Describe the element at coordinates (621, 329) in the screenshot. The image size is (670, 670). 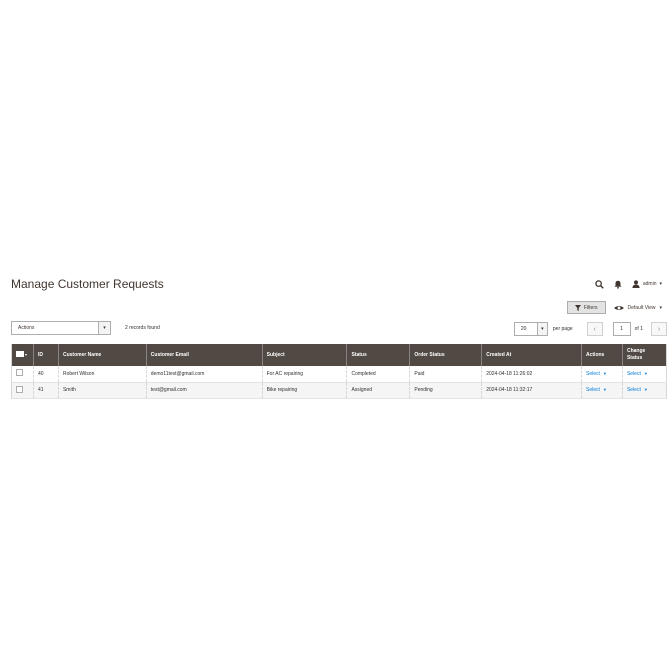
I see `current-page-input: 1` at that location.